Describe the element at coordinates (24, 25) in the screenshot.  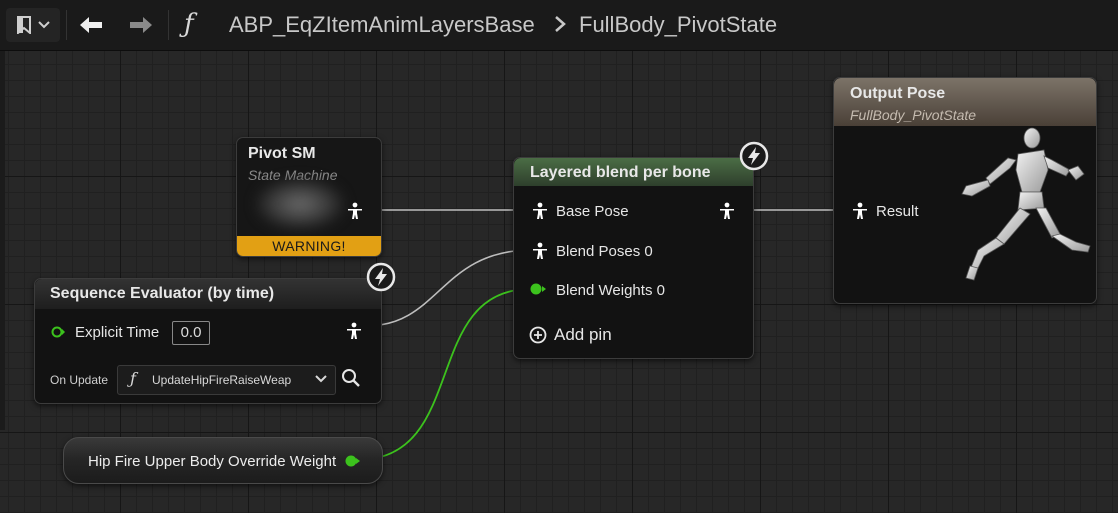
I see `bookmark-icon` at that location.